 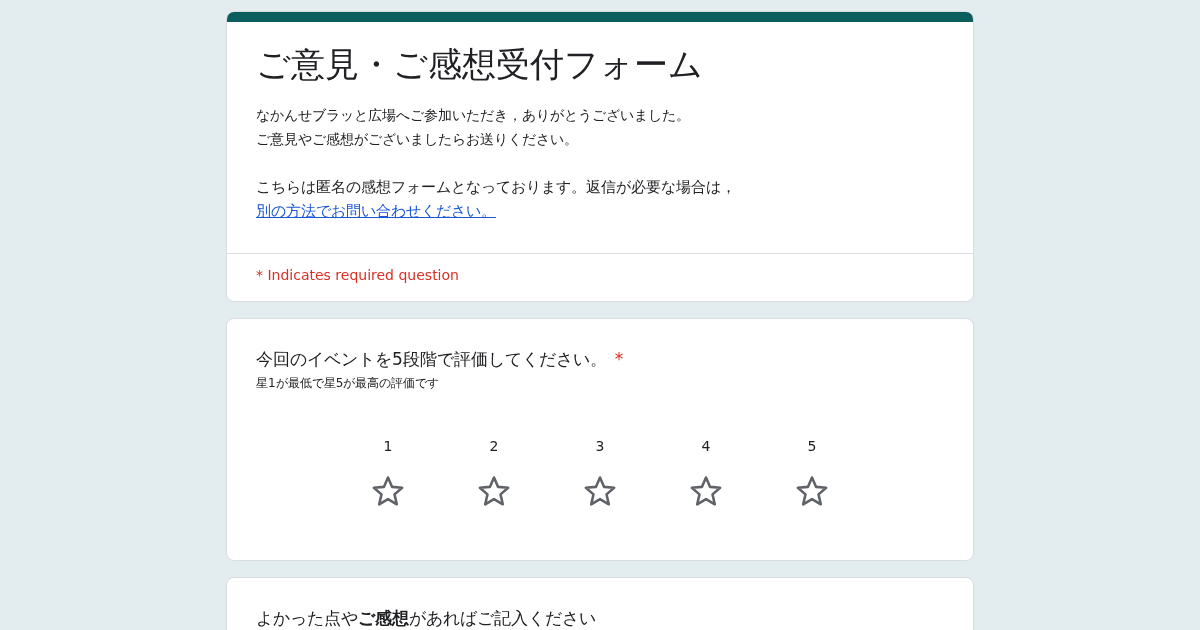 I want to click on rating-label: 4, so click(x=706, y=445).